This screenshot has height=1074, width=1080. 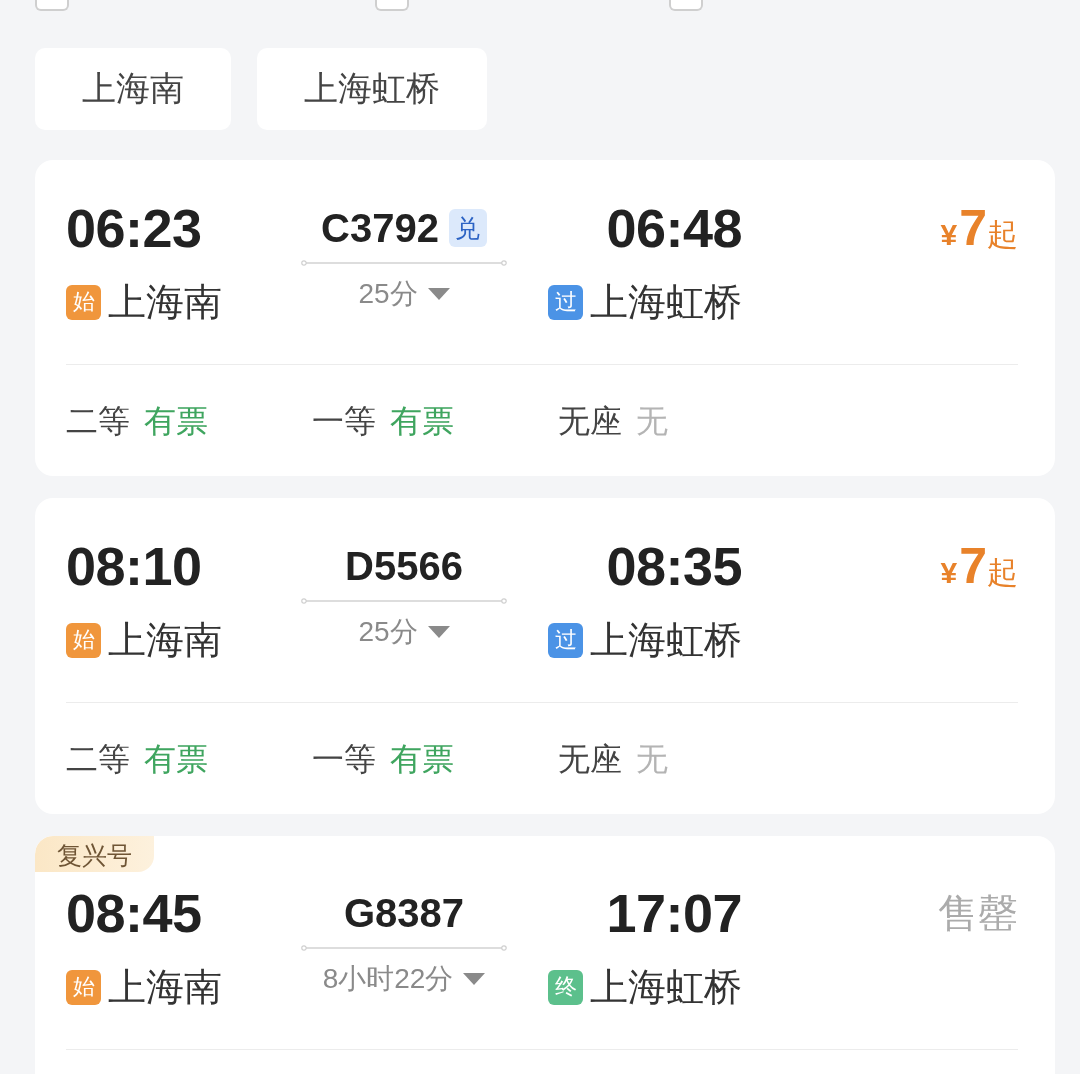 What do you see at coordinates (94, 854) in the screenshot?
I see `train-type-tag: 复兴号` at bounding box center [94, 854].